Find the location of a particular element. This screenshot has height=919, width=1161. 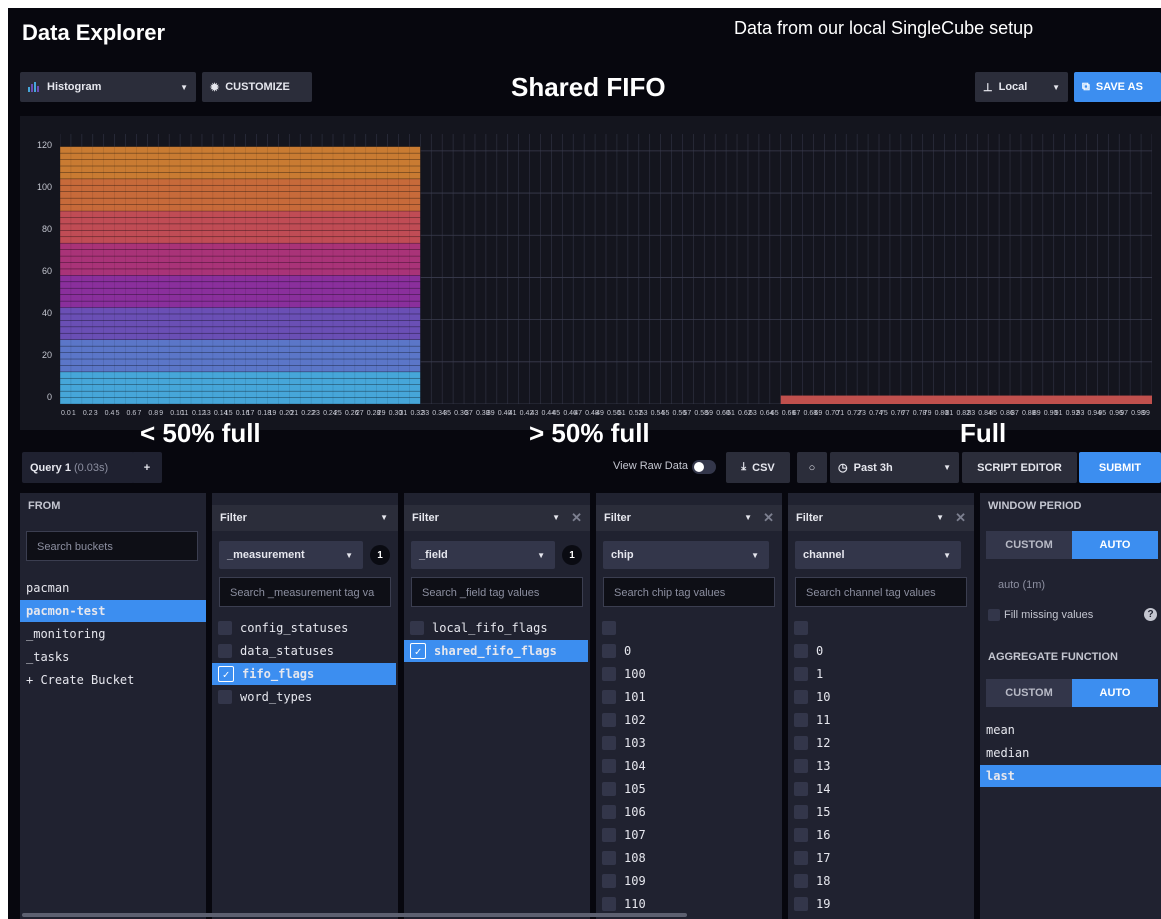

chip-value-item: 109 is located at coordinates (689, 881).